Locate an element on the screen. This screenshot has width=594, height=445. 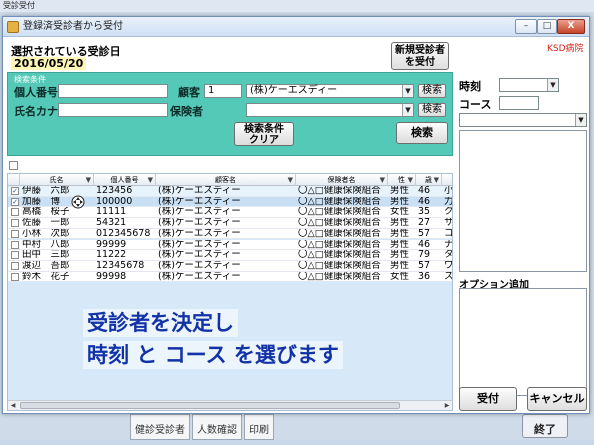
column-header-no: 個人番号 ▼ is located at coordinates (125, 180).